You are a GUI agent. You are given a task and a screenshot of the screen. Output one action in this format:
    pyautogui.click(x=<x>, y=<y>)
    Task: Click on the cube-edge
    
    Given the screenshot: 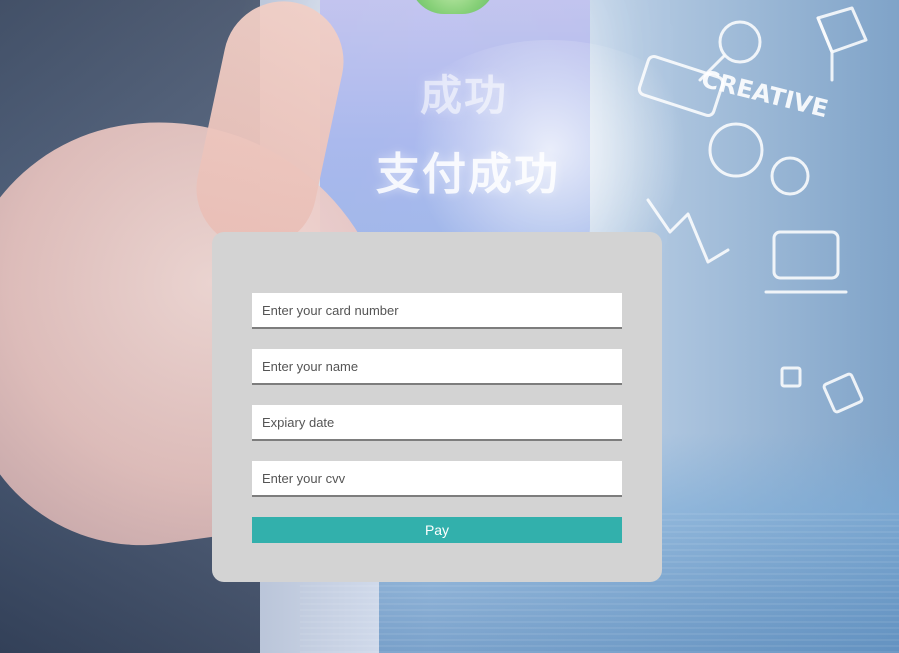 What is the action you would take?
    pyautogui.click(x=825, y=49)
    